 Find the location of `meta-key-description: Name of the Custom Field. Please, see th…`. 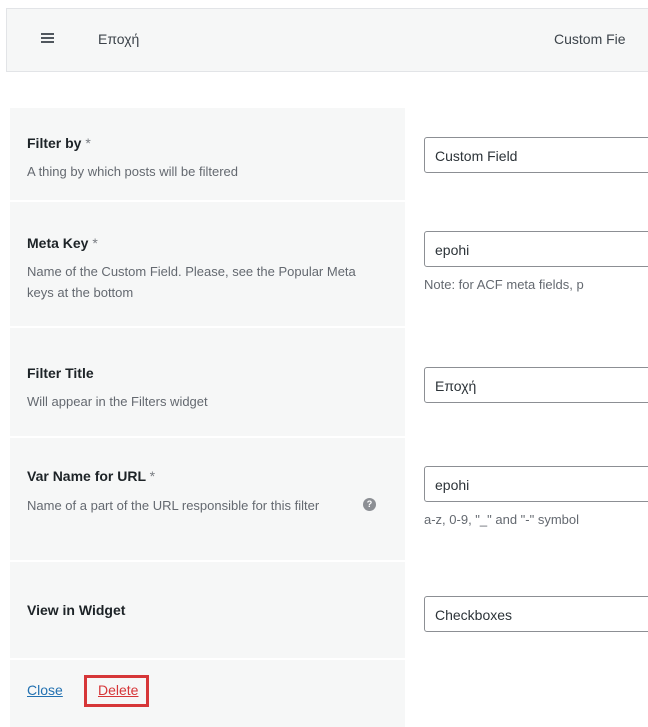

meta-key-description: Name of the Custom Field. Please, see th… is located at coordinates (191, 282).